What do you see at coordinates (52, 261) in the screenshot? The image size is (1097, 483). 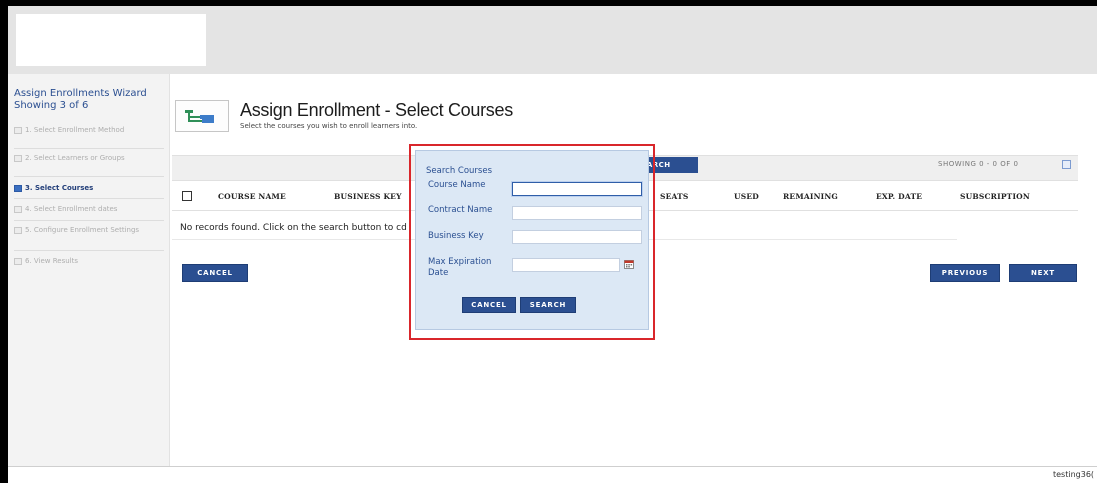 I see `wizard-step-label: 6. View Results` at bounding box center [52, 261].